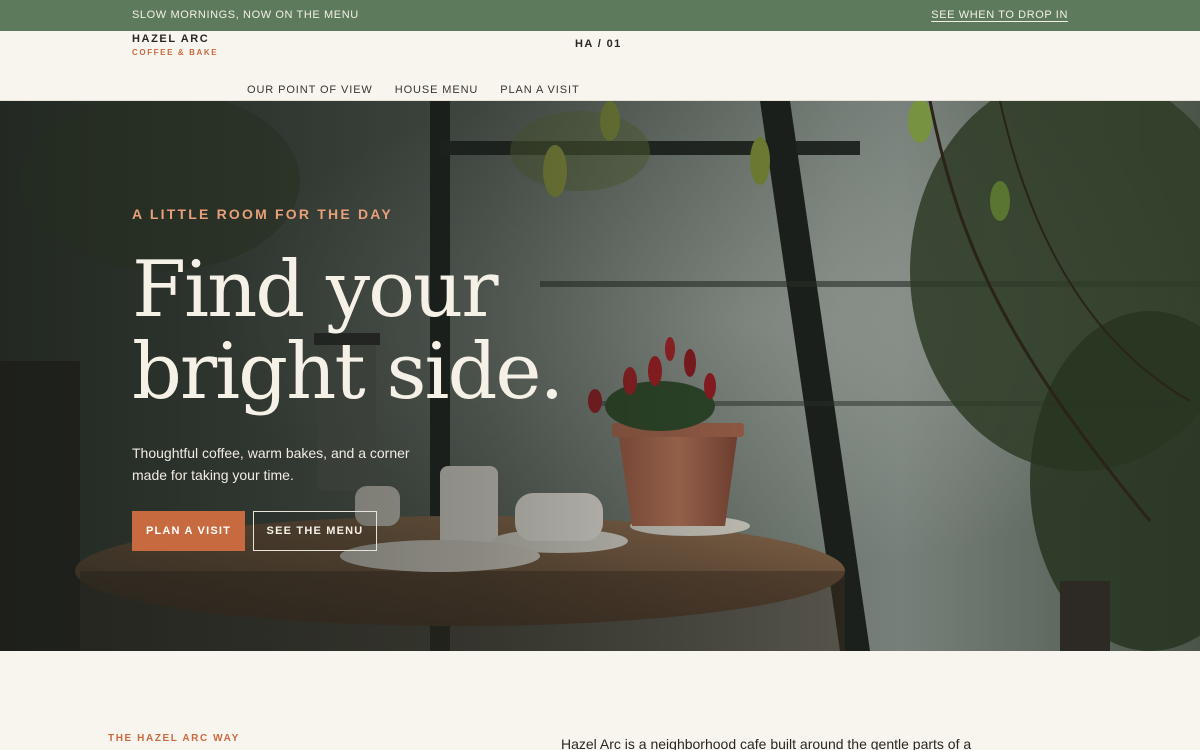 This screenshot has width=1200, height=750. Describe the element at coordinates (315, 531) in the screenshot. I see `see-the-menu-button: SEE THE MENU` at that location.